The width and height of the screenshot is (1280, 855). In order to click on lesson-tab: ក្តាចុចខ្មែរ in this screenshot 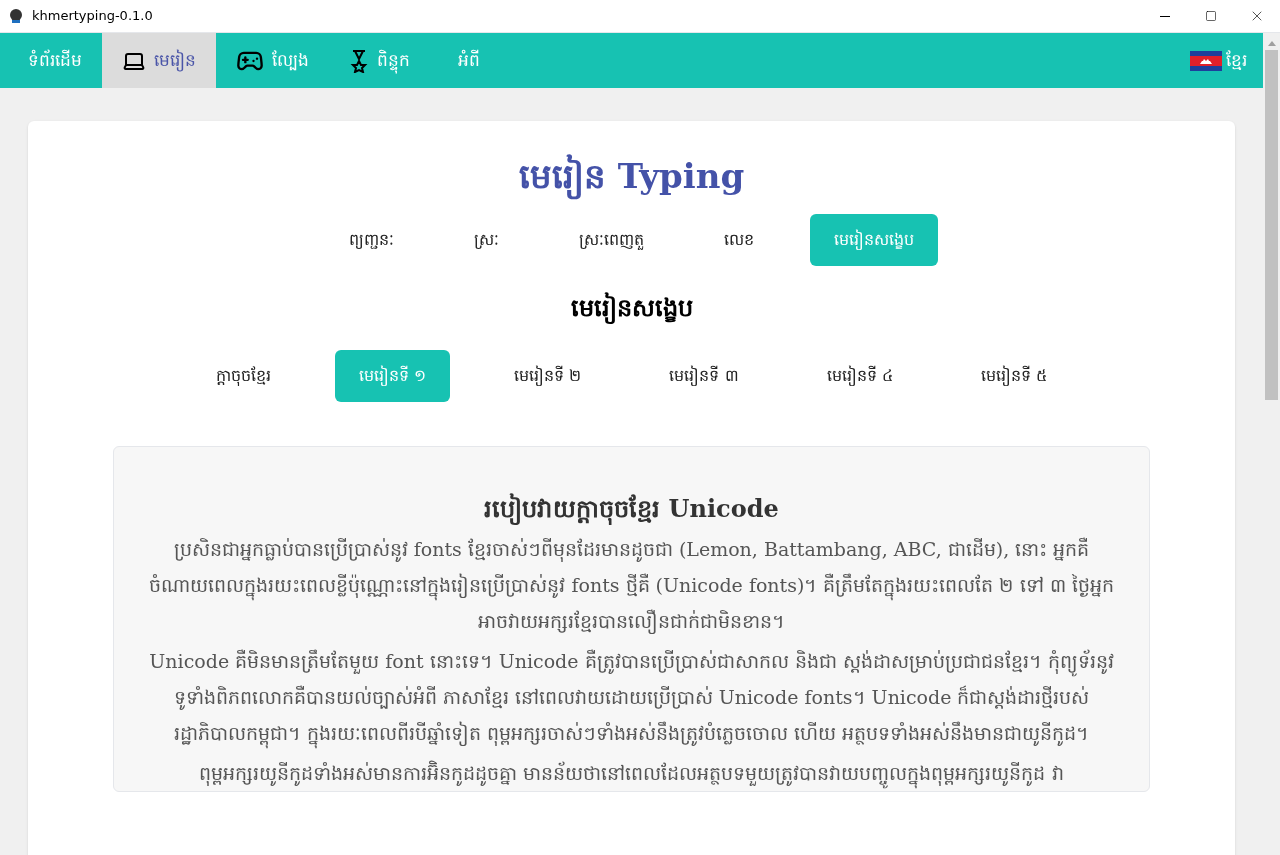, I will do `click(244, 376)`.